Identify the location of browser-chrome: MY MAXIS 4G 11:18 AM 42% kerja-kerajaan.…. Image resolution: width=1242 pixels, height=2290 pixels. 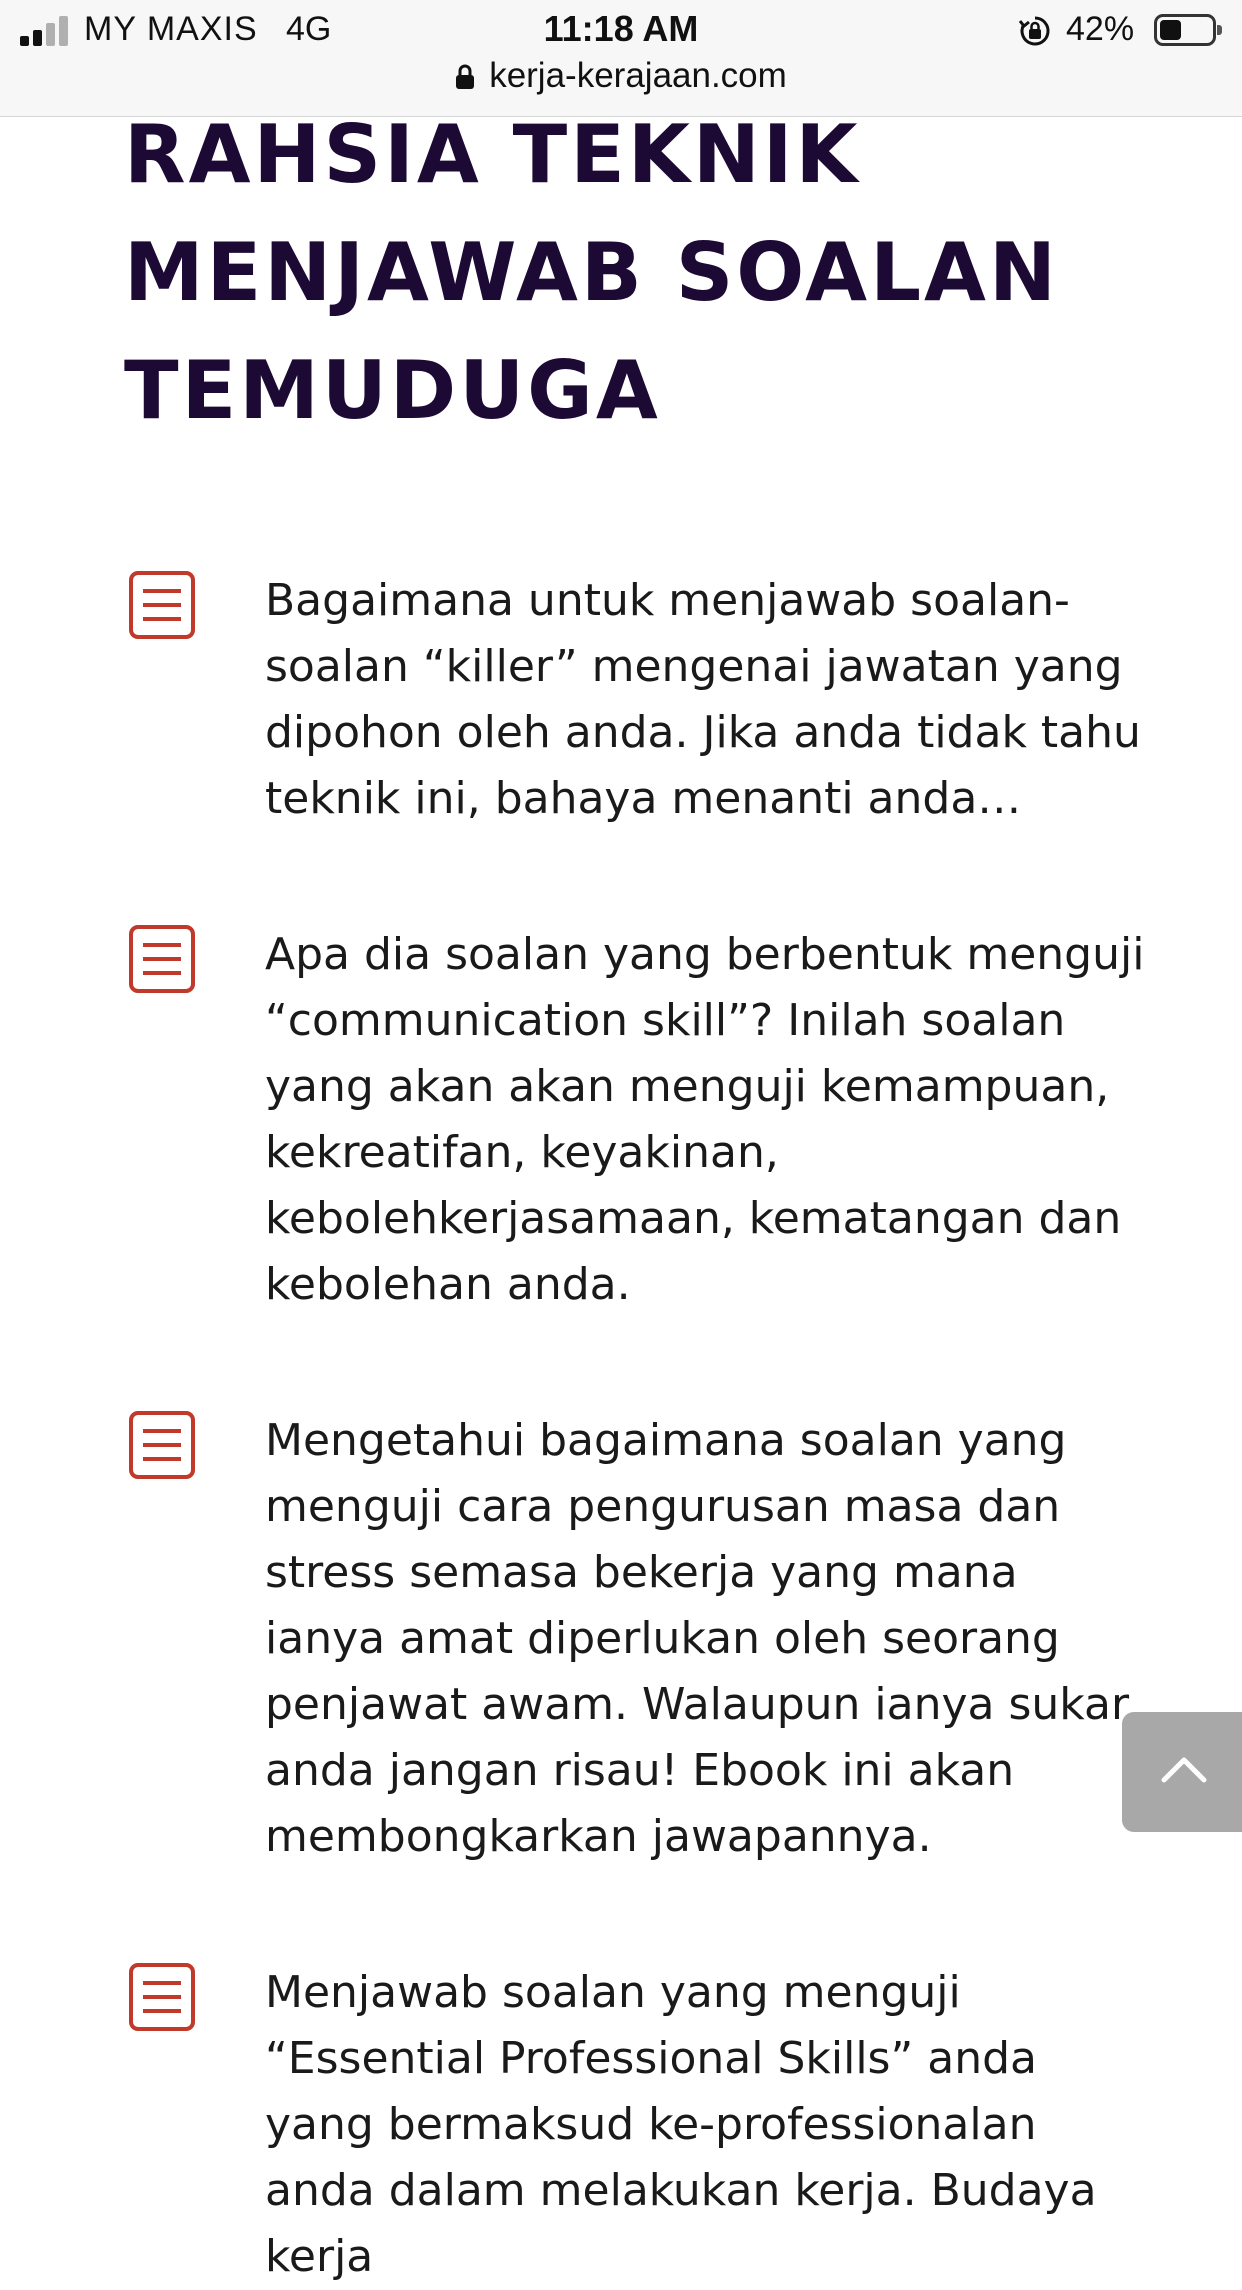
(621, 58).